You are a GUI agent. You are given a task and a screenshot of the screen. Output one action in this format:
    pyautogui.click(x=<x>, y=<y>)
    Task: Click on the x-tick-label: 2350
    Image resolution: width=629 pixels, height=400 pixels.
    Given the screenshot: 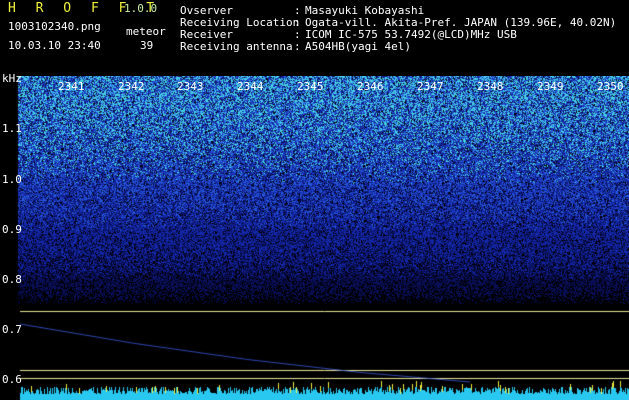 What is the action you would take?
    pyautogui.click(x=610, y=86)
    